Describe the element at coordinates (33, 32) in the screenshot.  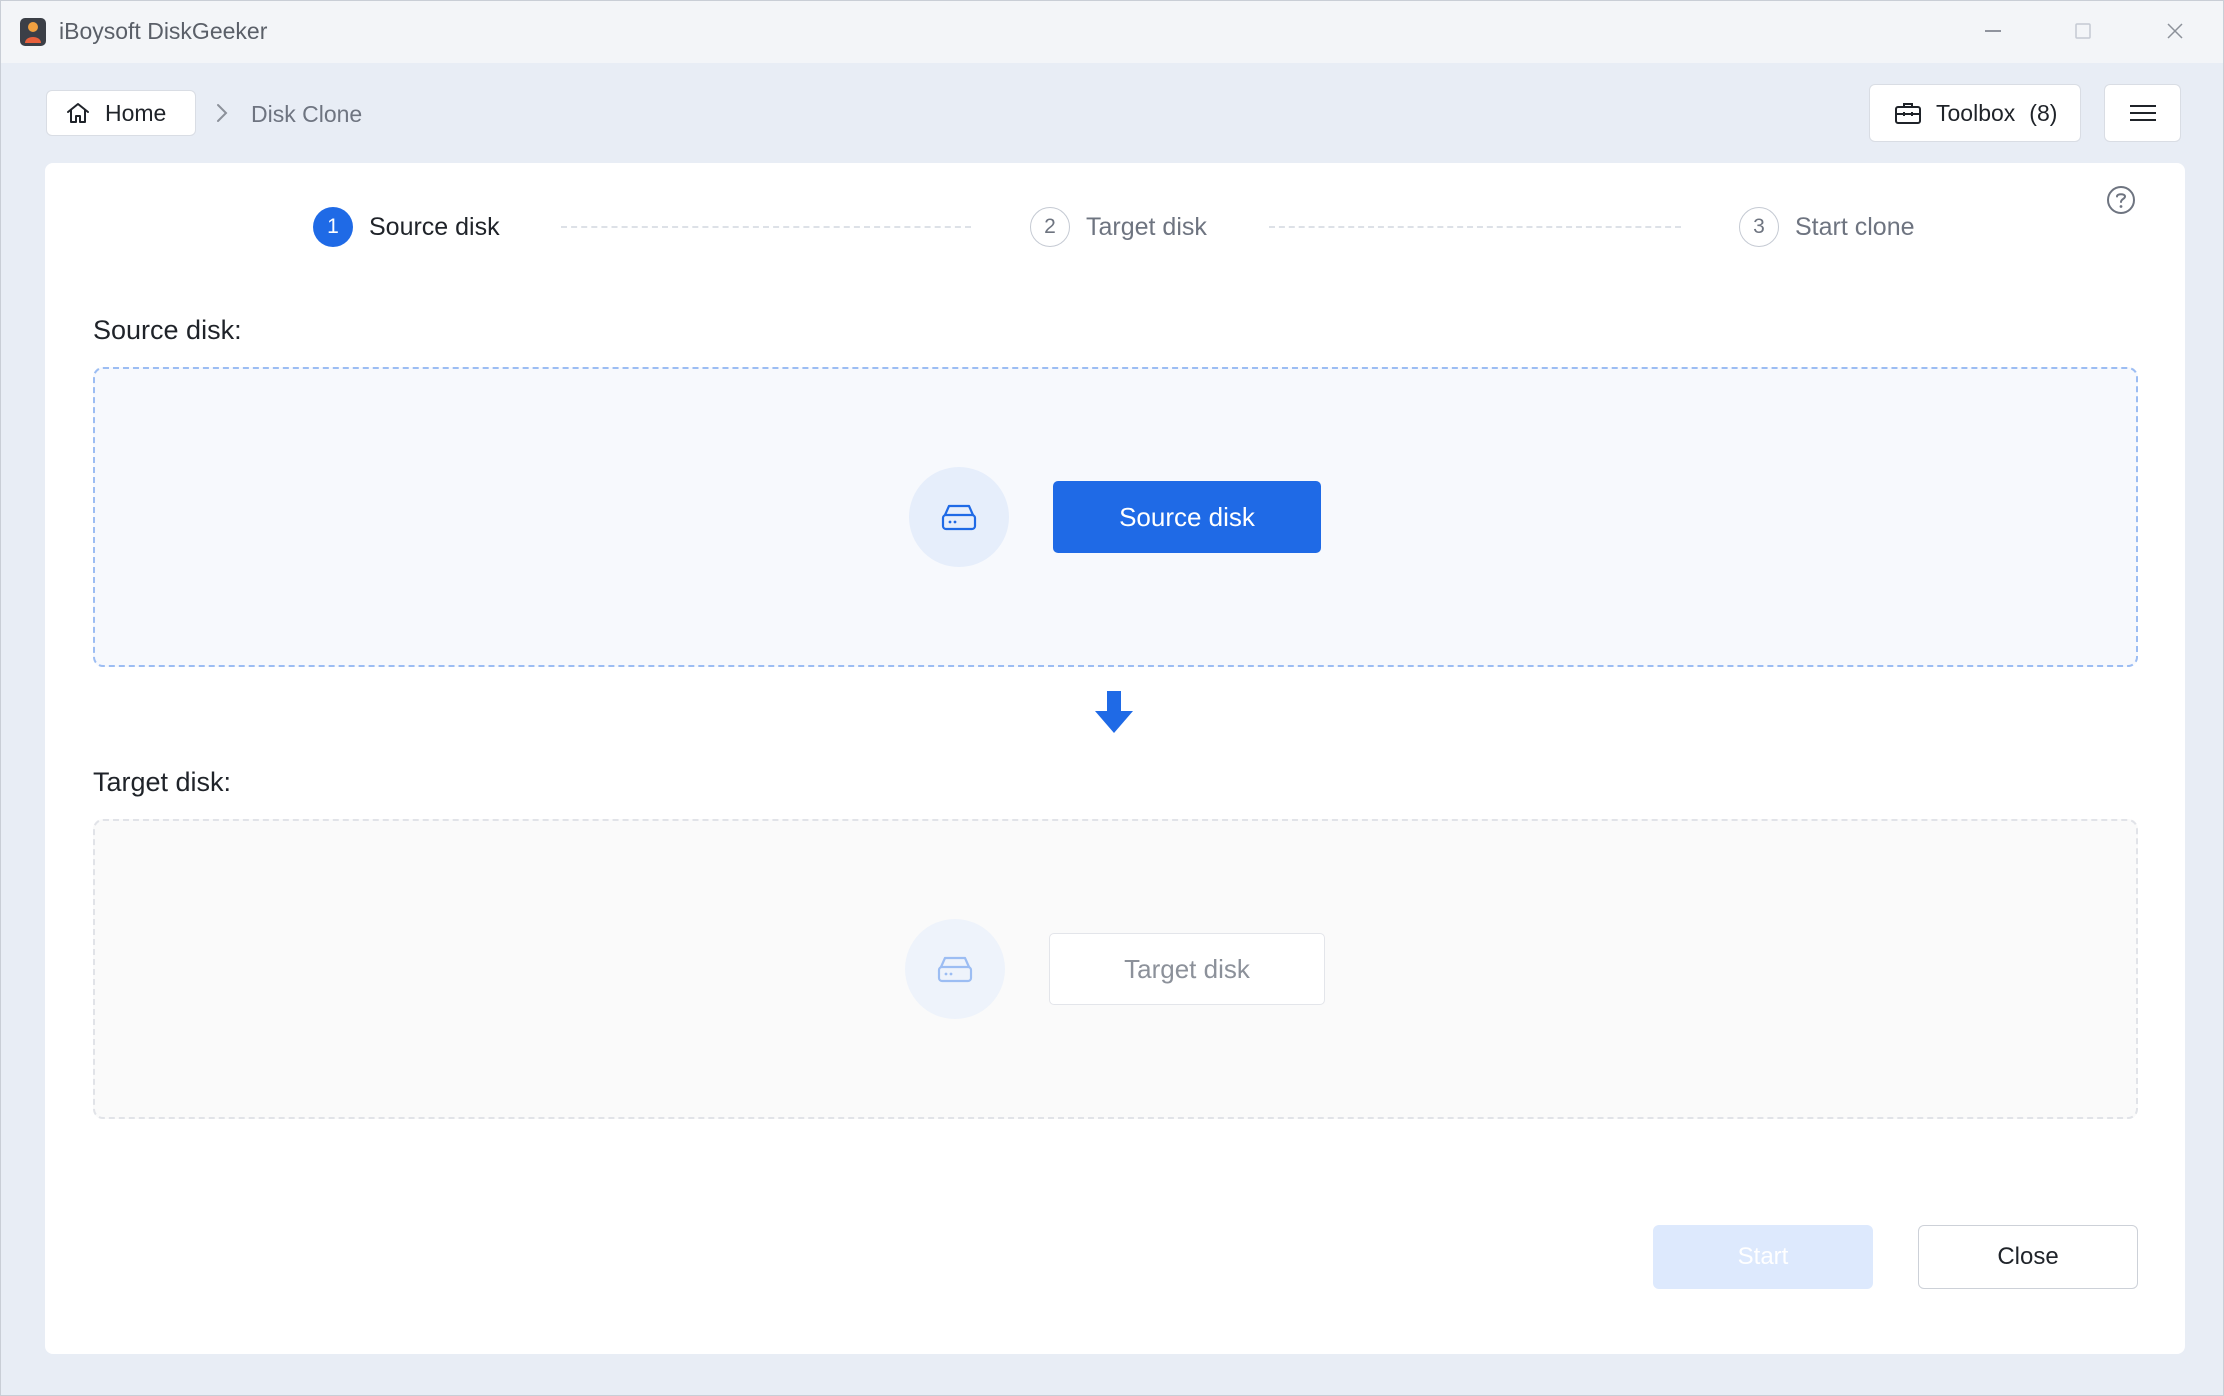
I see `app-logo-icon` at that location.